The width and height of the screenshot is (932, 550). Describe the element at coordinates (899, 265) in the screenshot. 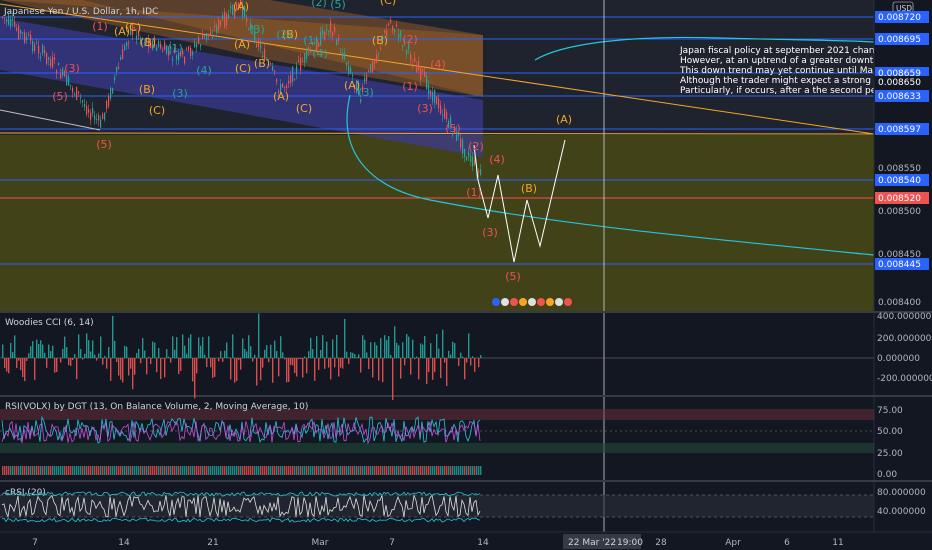

I see `level-price: 0.008445` at that location.